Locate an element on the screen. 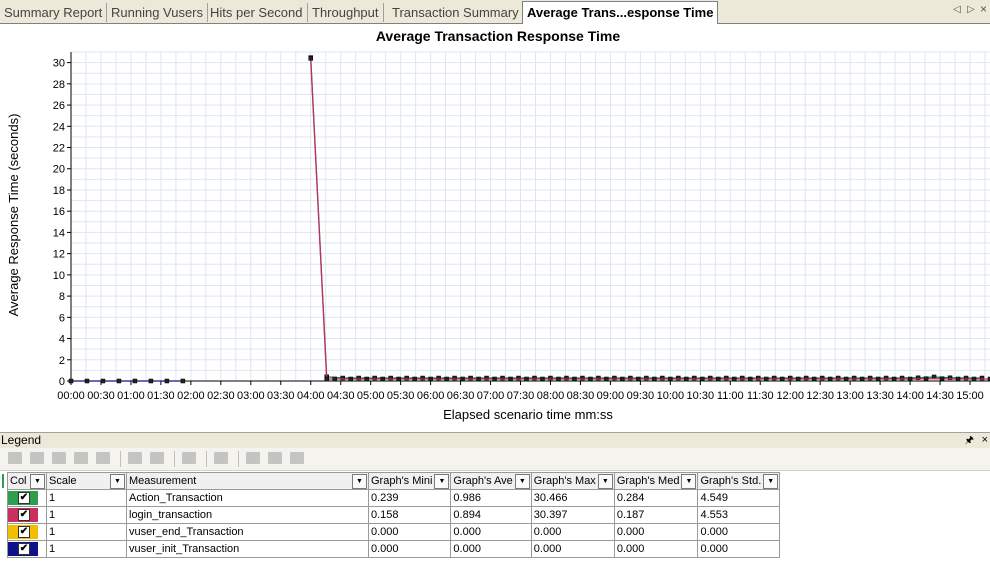 The width and height of the screenshot is (990, 566). x-tick-label: 11:30 is located at coordinates (760, 396).